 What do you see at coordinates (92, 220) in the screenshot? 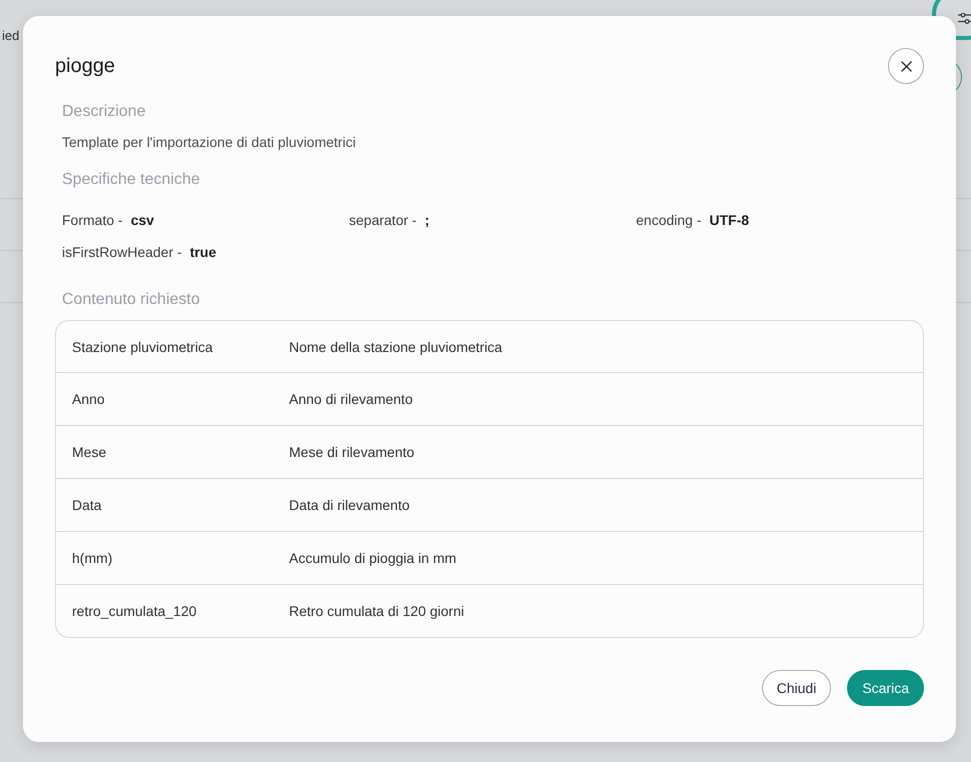
I see `spec-label: Formato -` at bounding box center [92, 220].